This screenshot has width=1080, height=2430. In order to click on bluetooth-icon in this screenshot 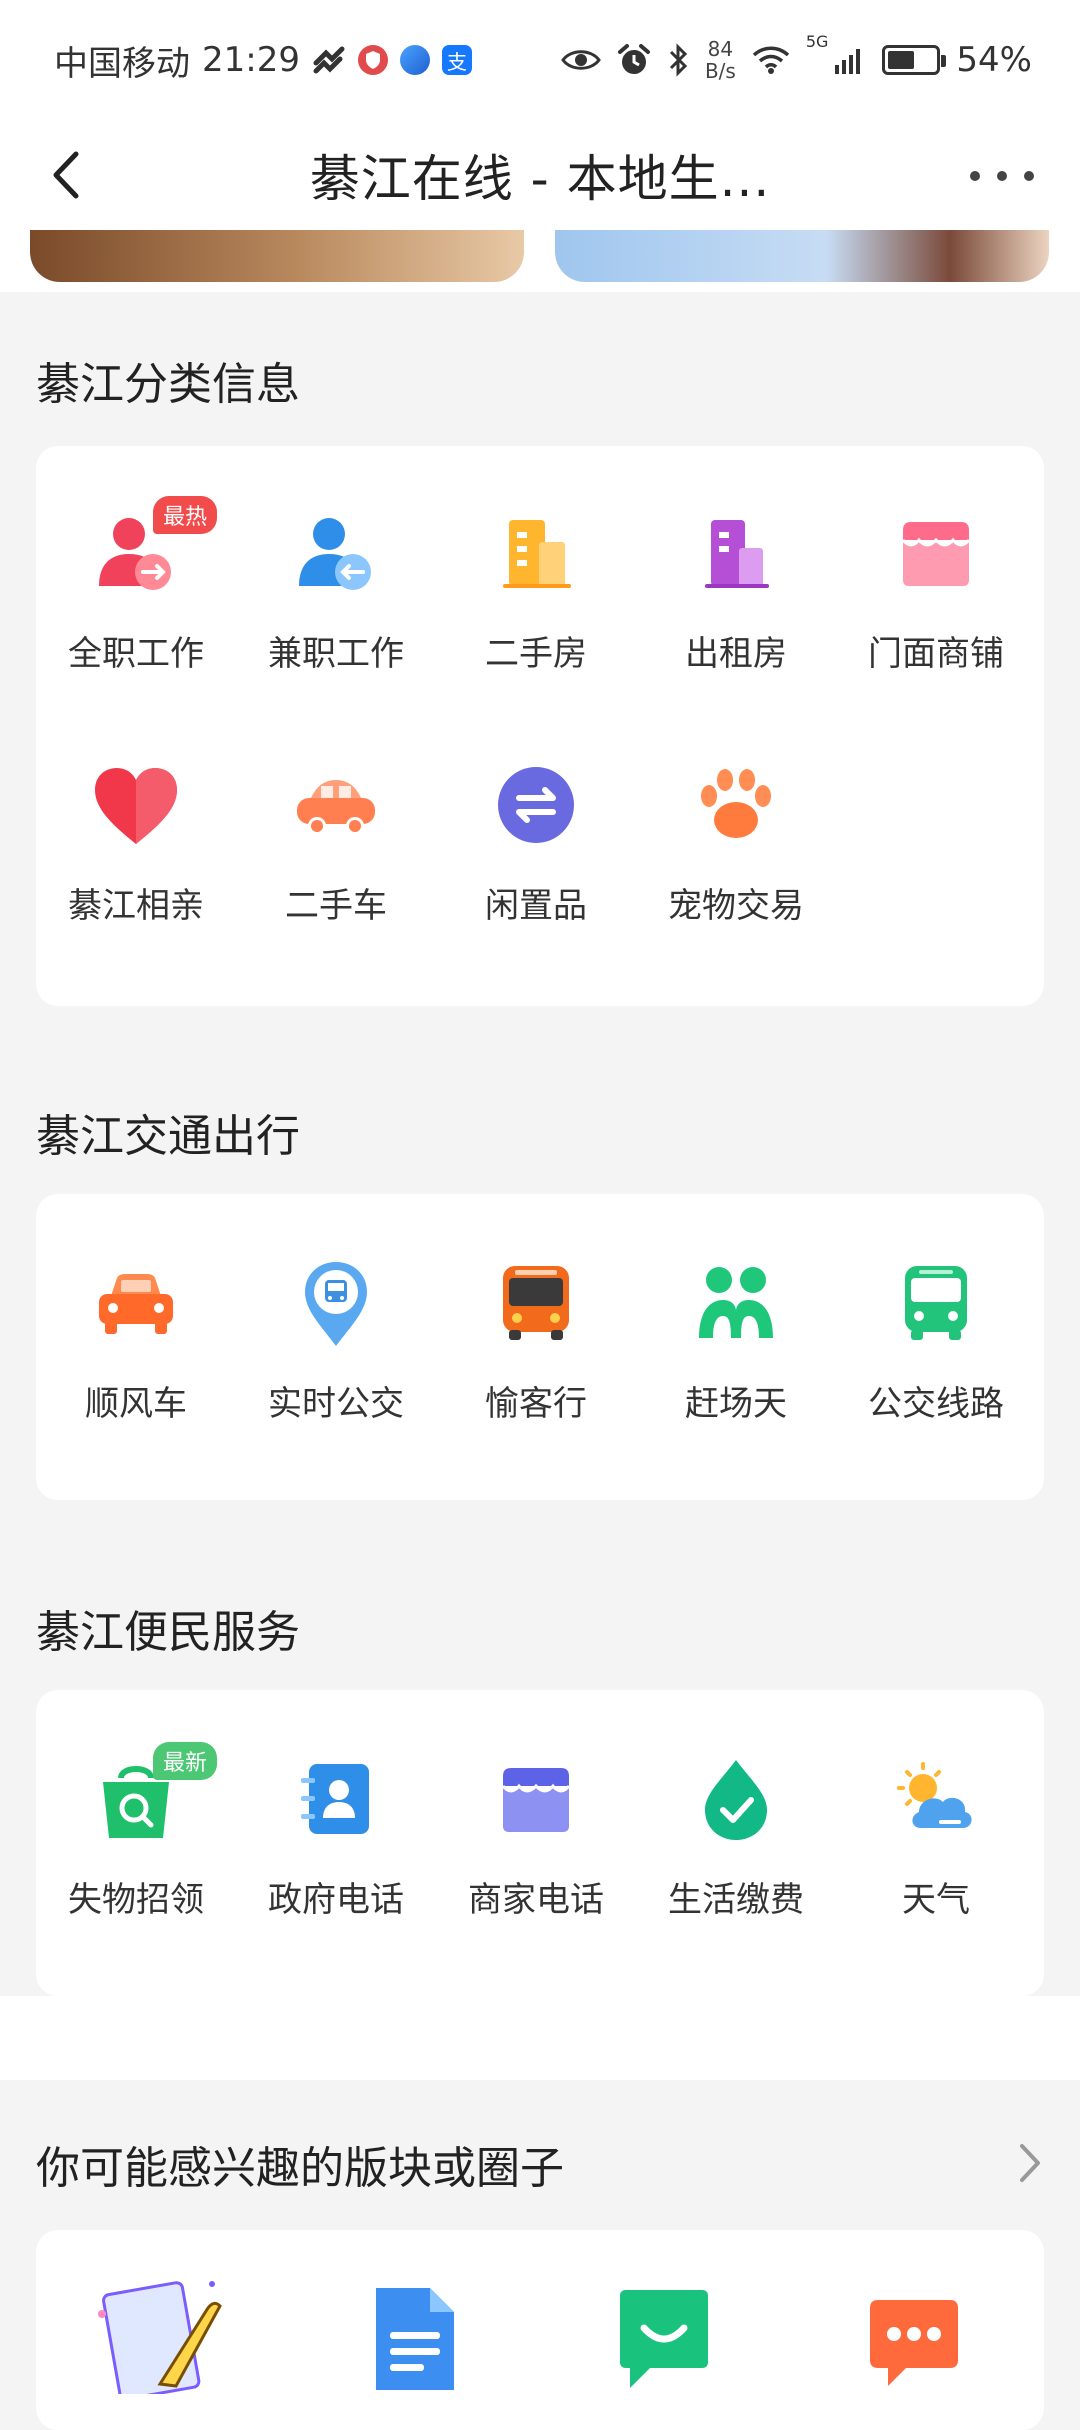, I will do `click(678, 60)`.